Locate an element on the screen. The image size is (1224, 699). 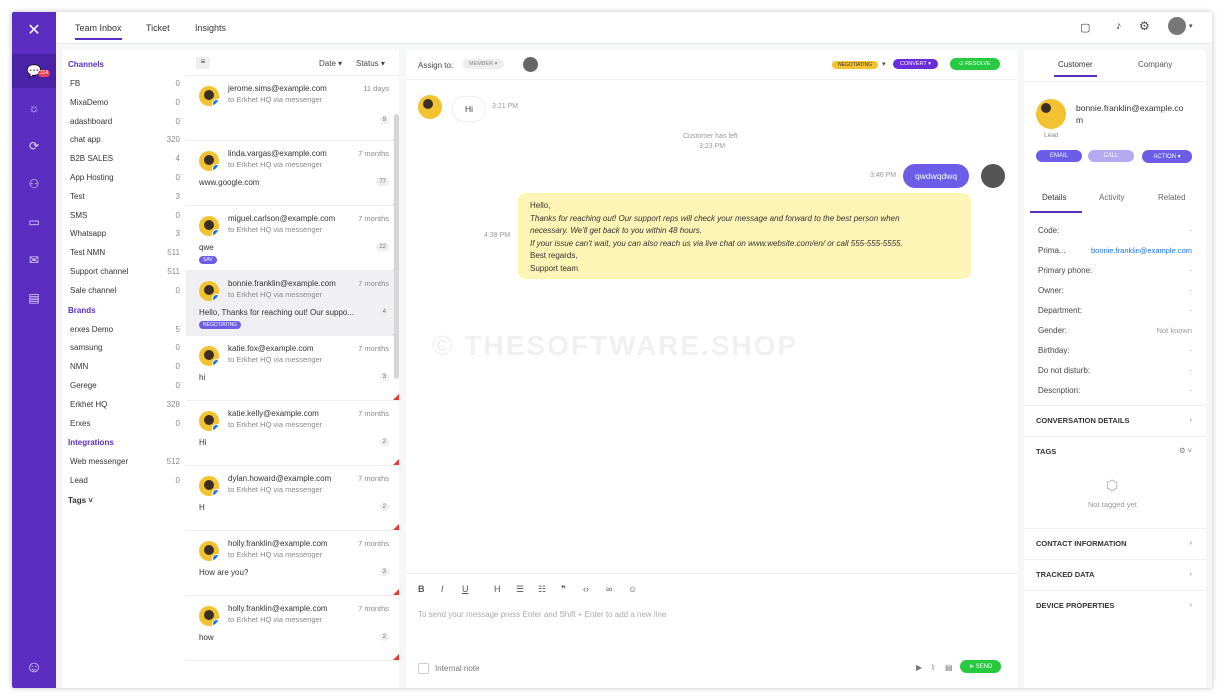
tab-team-inbox: Team Inbox is located at coordinates (98, 31).